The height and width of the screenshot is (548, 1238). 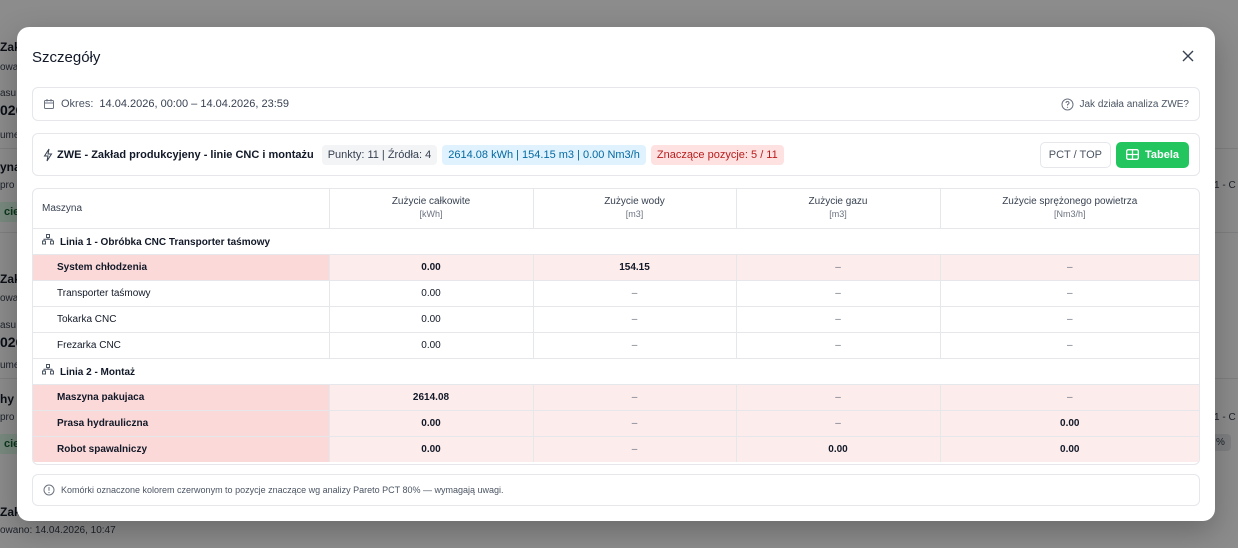 I want to click on table-button: Tabela, so click(x=1152, y=154).